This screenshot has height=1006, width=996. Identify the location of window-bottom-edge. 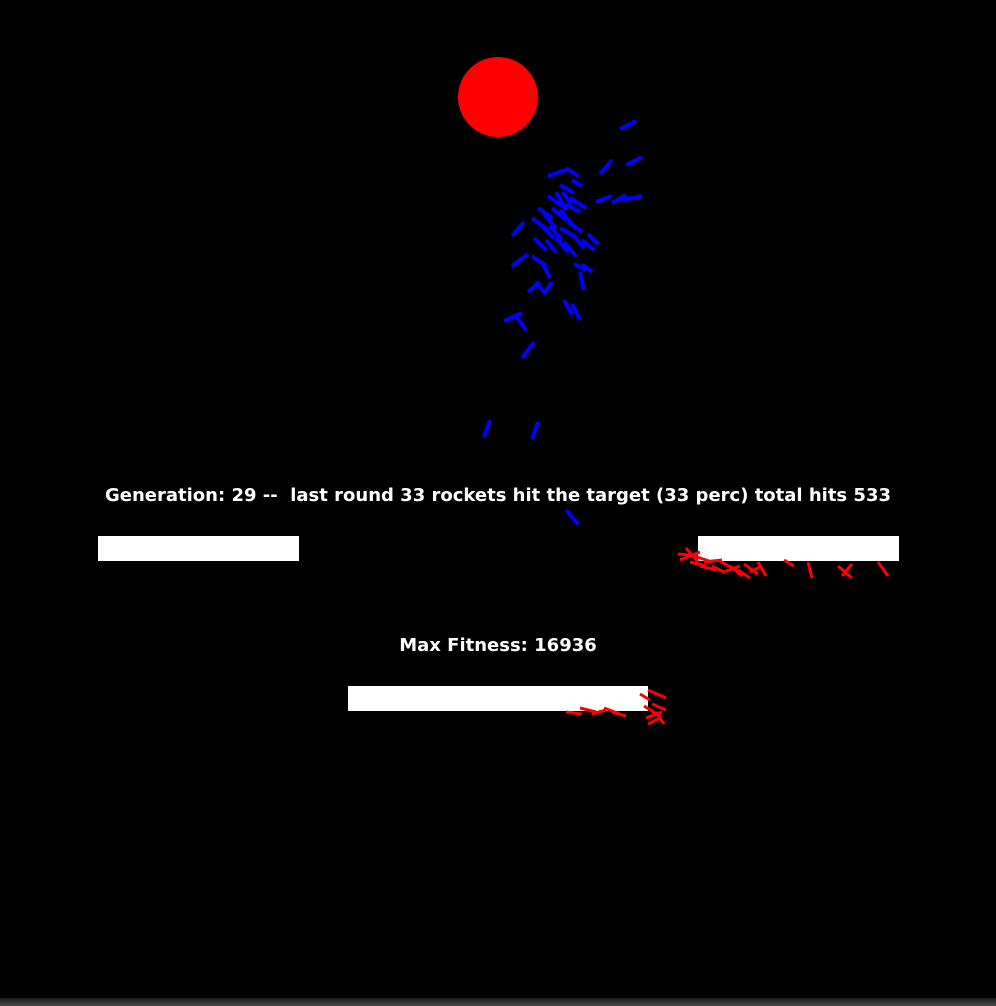
(498, 1002).